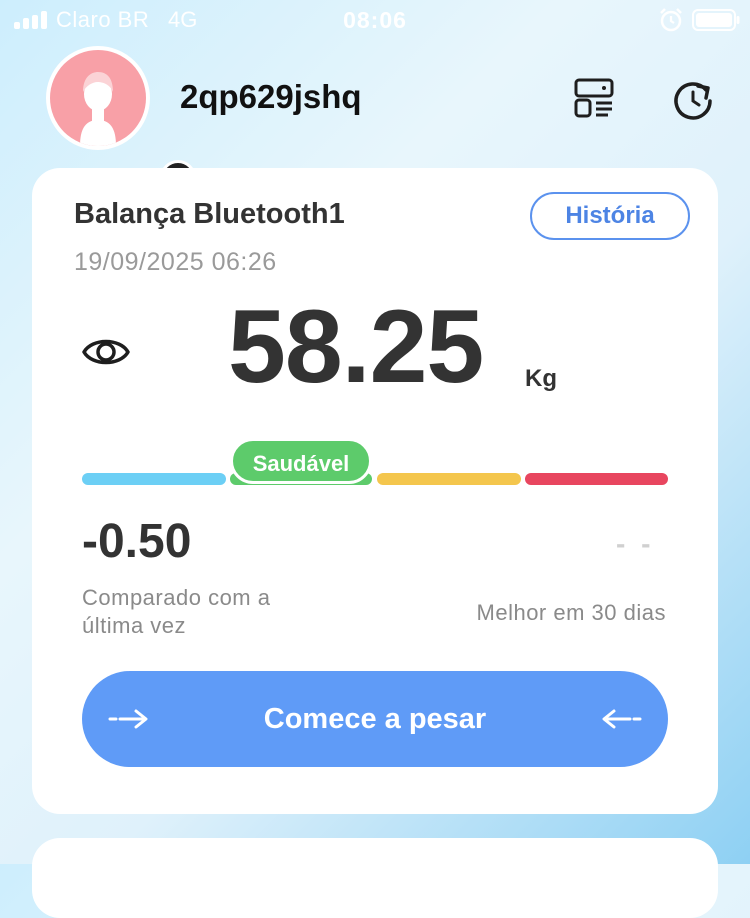 This screenshot has width=750, height=918. I want to click on alarm-icon, so click(671, 20).